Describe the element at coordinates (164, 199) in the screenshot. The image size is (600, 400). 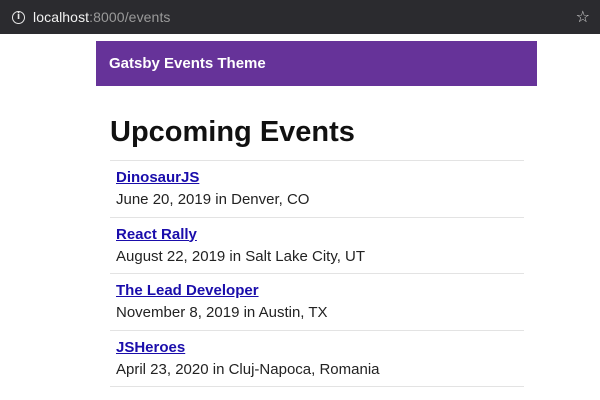
I see `event-date: June 20, 2019` at that location.